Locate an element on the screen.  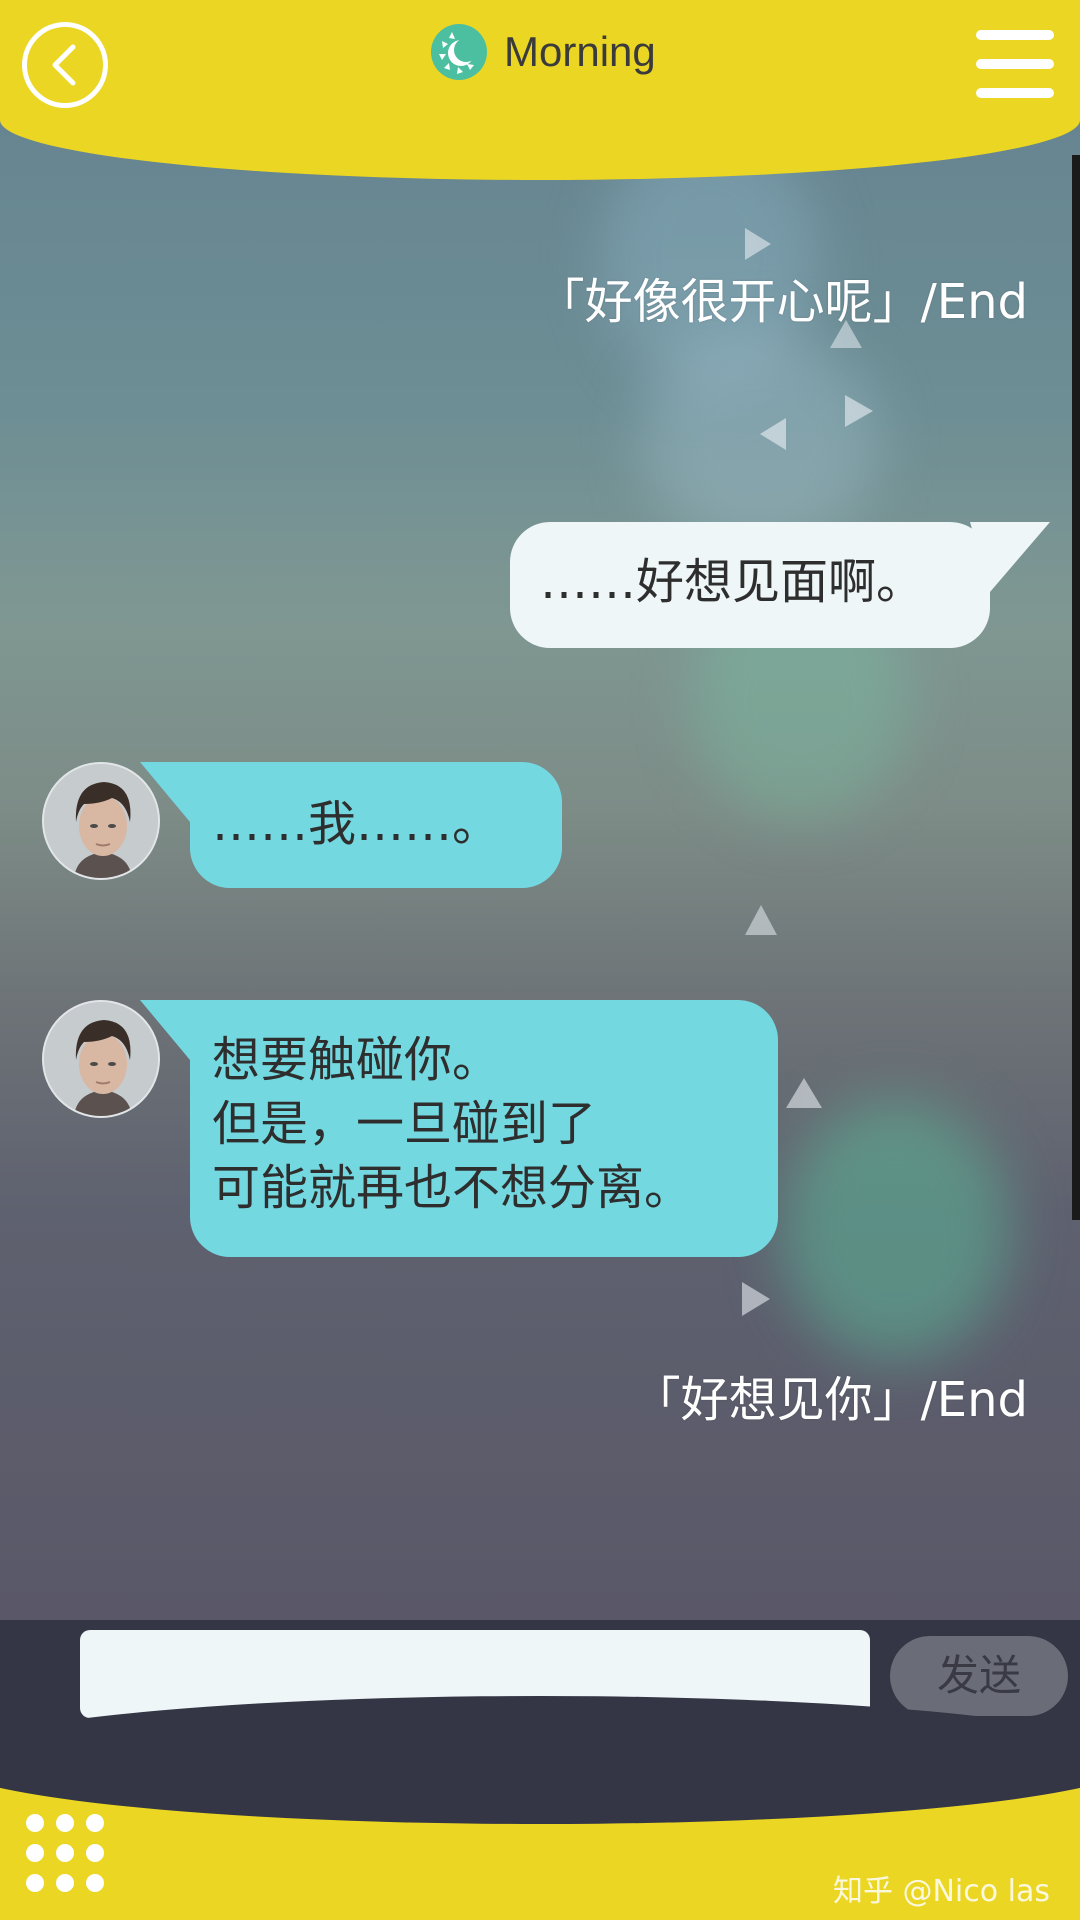
menu-button is located at coordinates (1015, 64).